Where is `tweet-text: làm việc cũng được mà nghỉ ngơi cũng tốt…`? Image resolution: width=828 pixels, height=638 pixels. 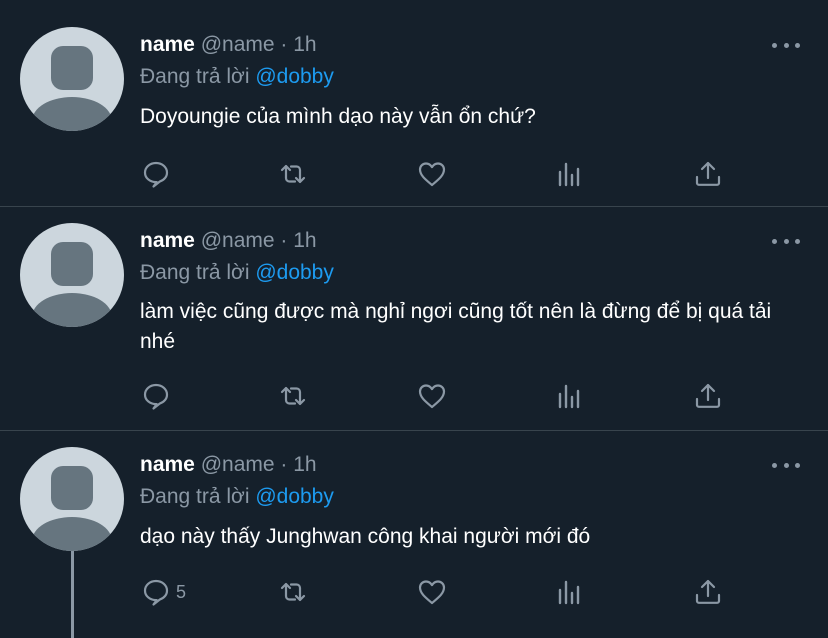 tweet-text: làm việc cũng được mà nghỉ ngơi cũng tốt… is located at coordinates (456, 326).